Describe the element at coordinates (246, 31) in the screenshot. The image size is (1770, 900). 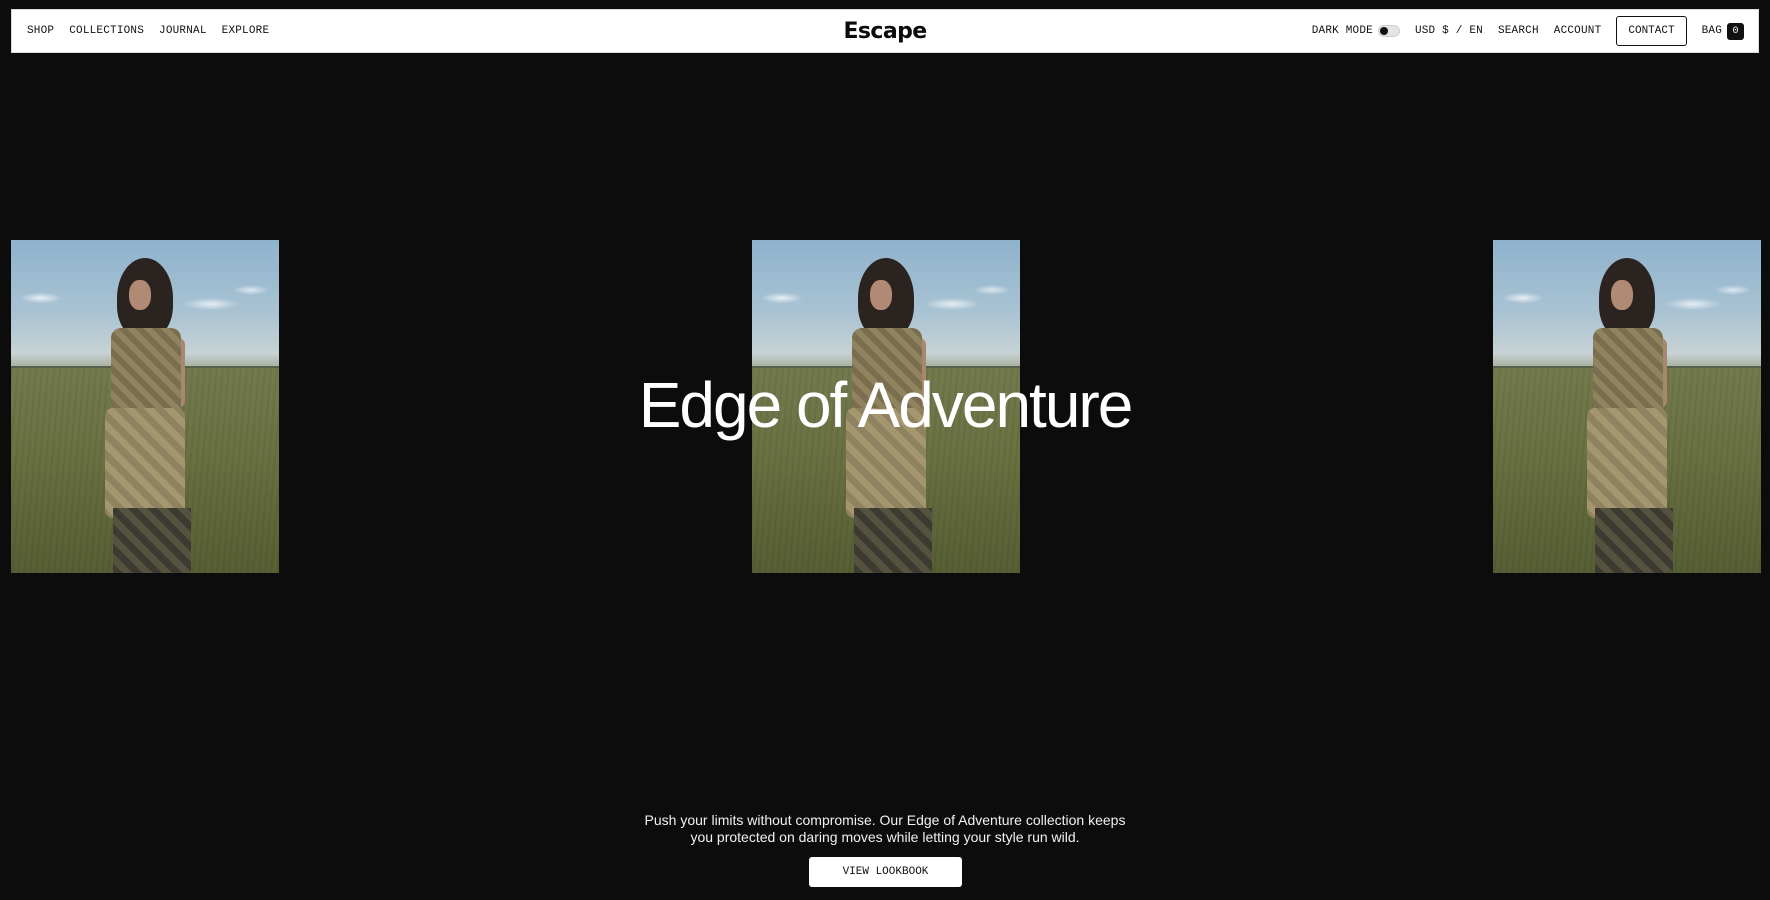
I see `nav-explore: EXPLORE` at that location.